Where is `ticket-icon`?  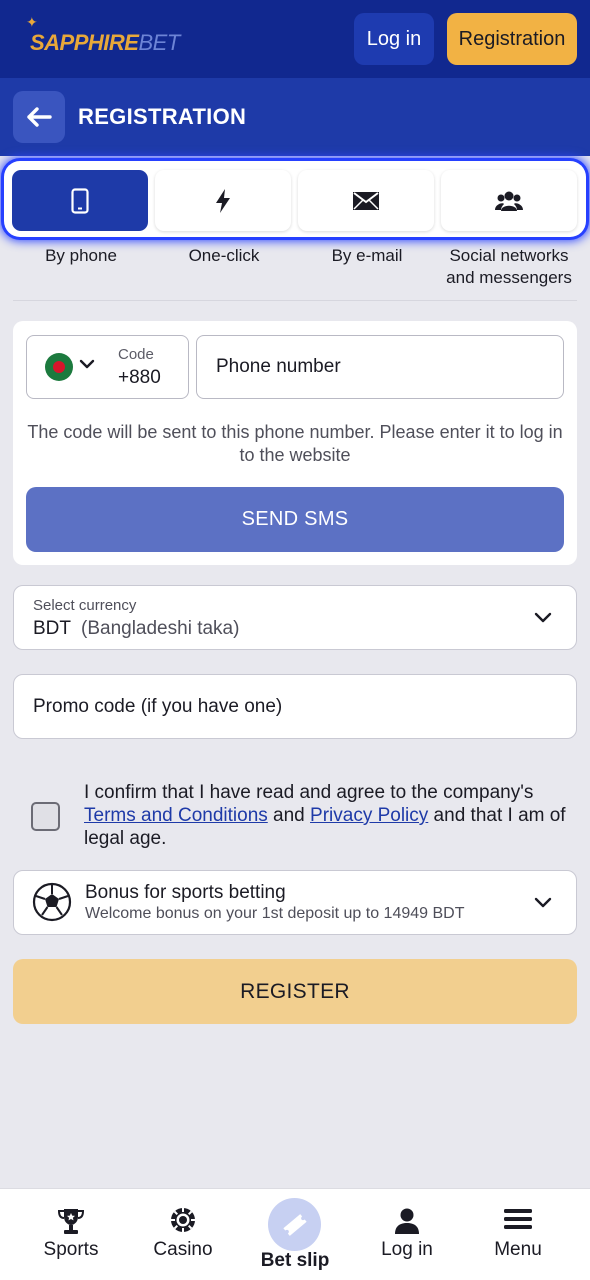 ticket-icon is located at coordinates (294, 1224).